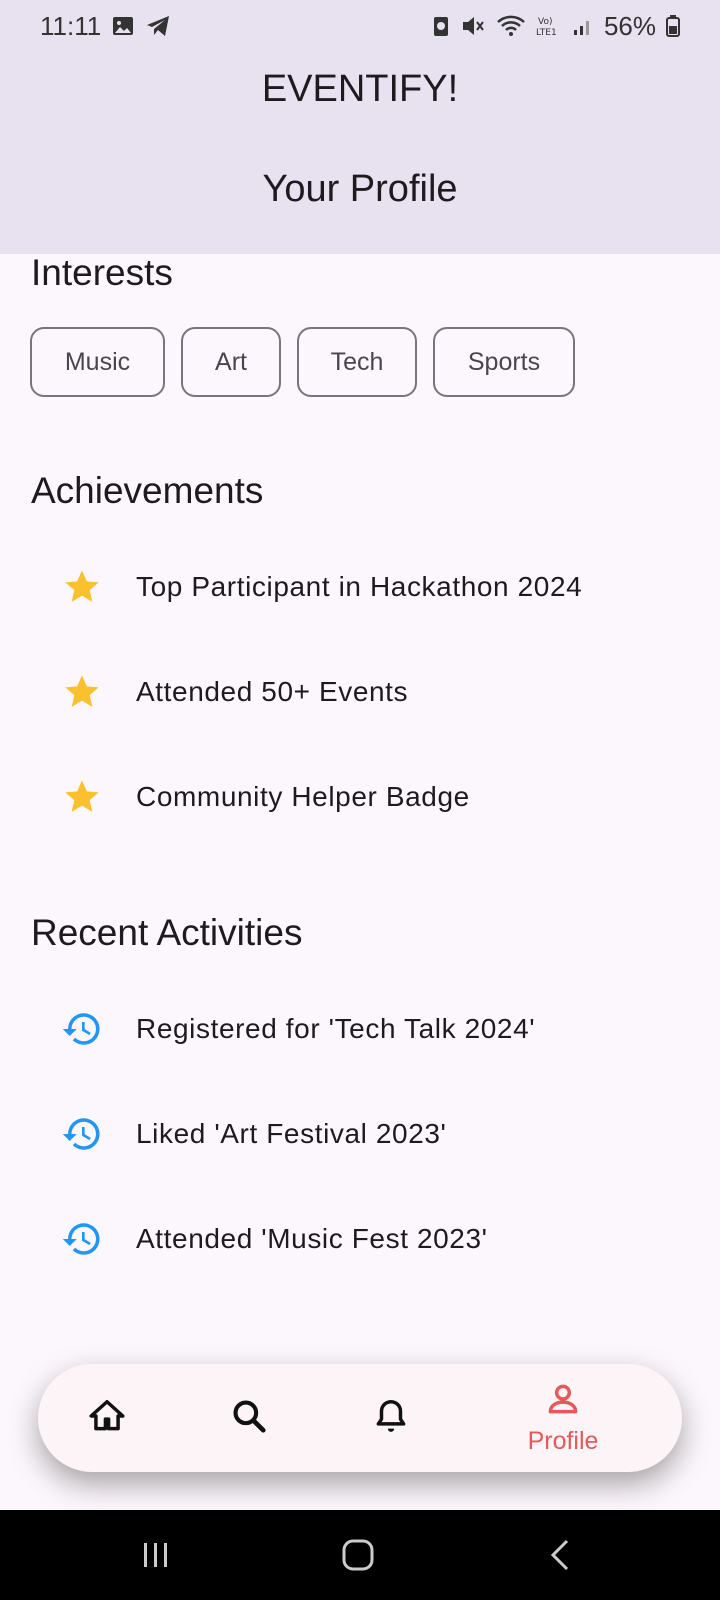 The width and height of the screenshot is (720, 1600). Describe the element at coordinates (123, 26) in the screenshot. I see `gallery-icon` at that location.